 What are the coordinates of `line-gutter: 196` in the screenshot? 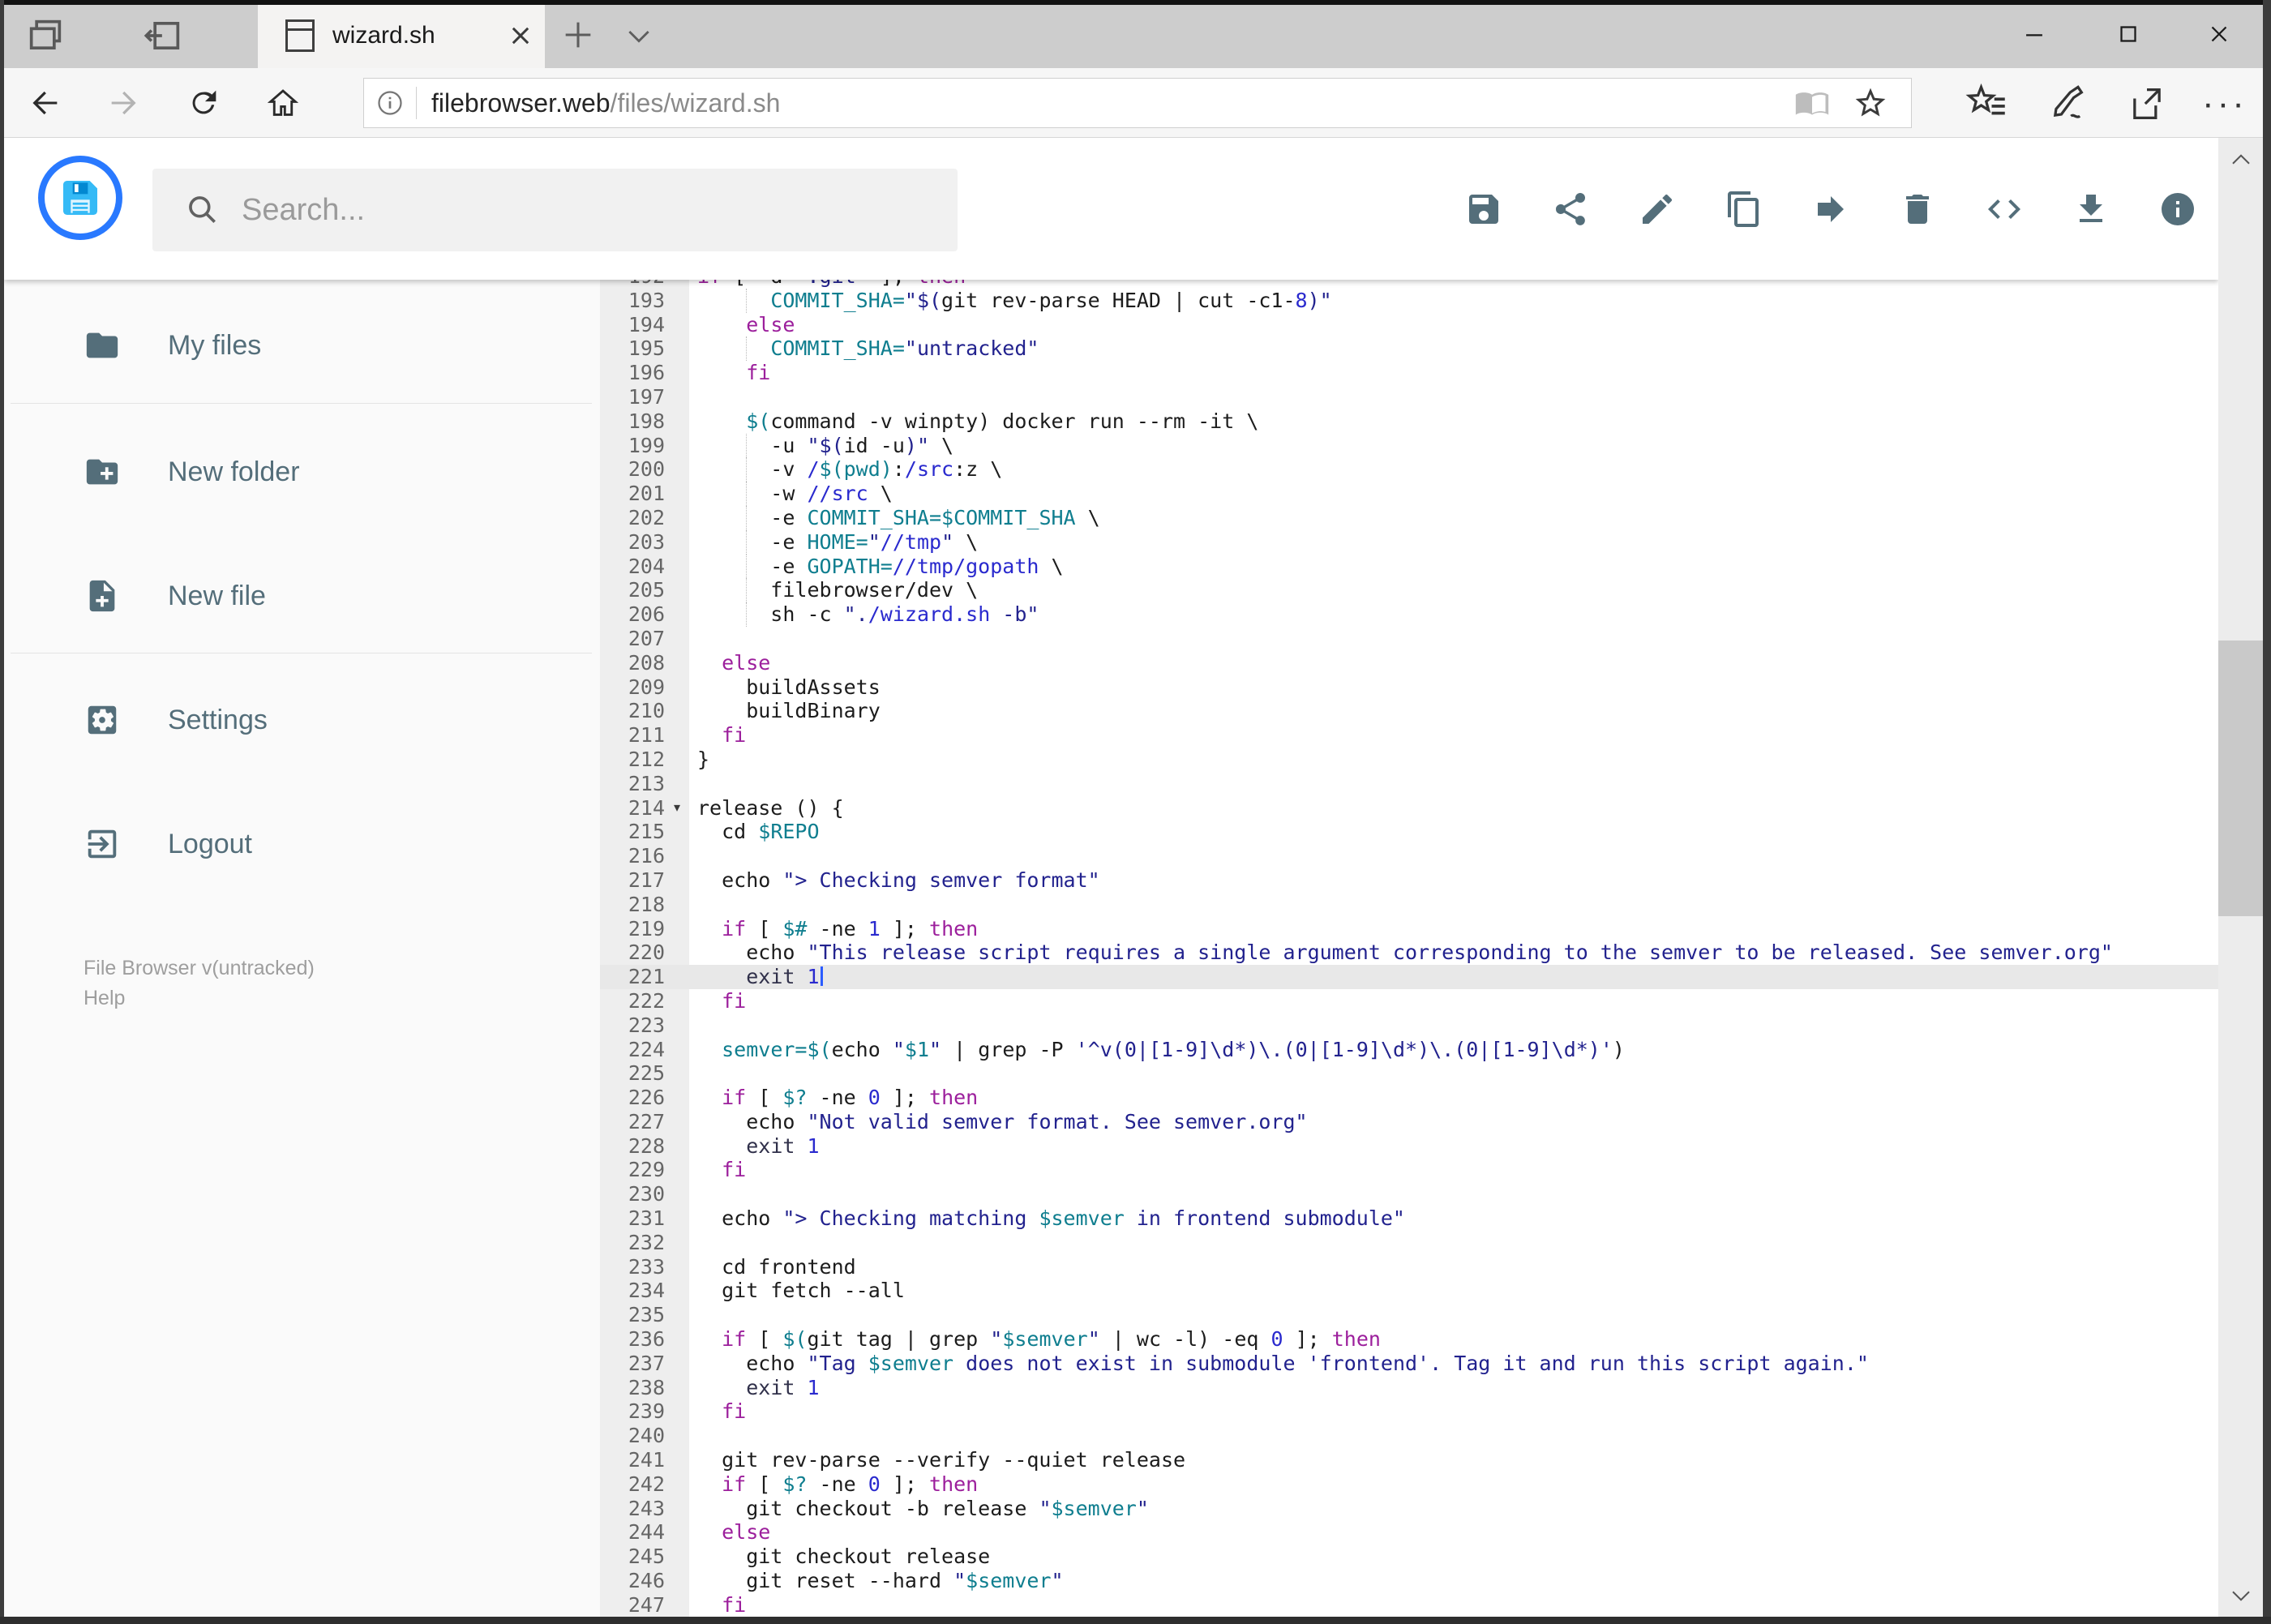 It's located at (644, 373).